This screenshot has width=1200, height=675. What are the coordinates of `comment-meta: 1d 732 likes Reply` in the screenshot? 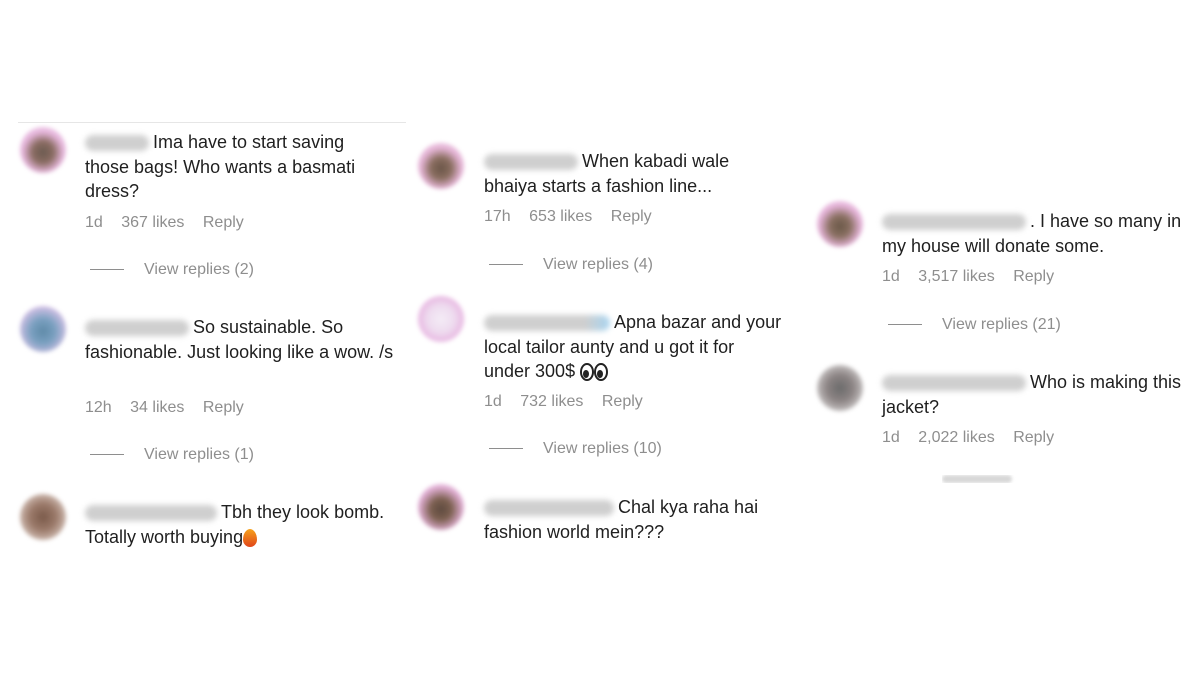 It's located at (570, 402).